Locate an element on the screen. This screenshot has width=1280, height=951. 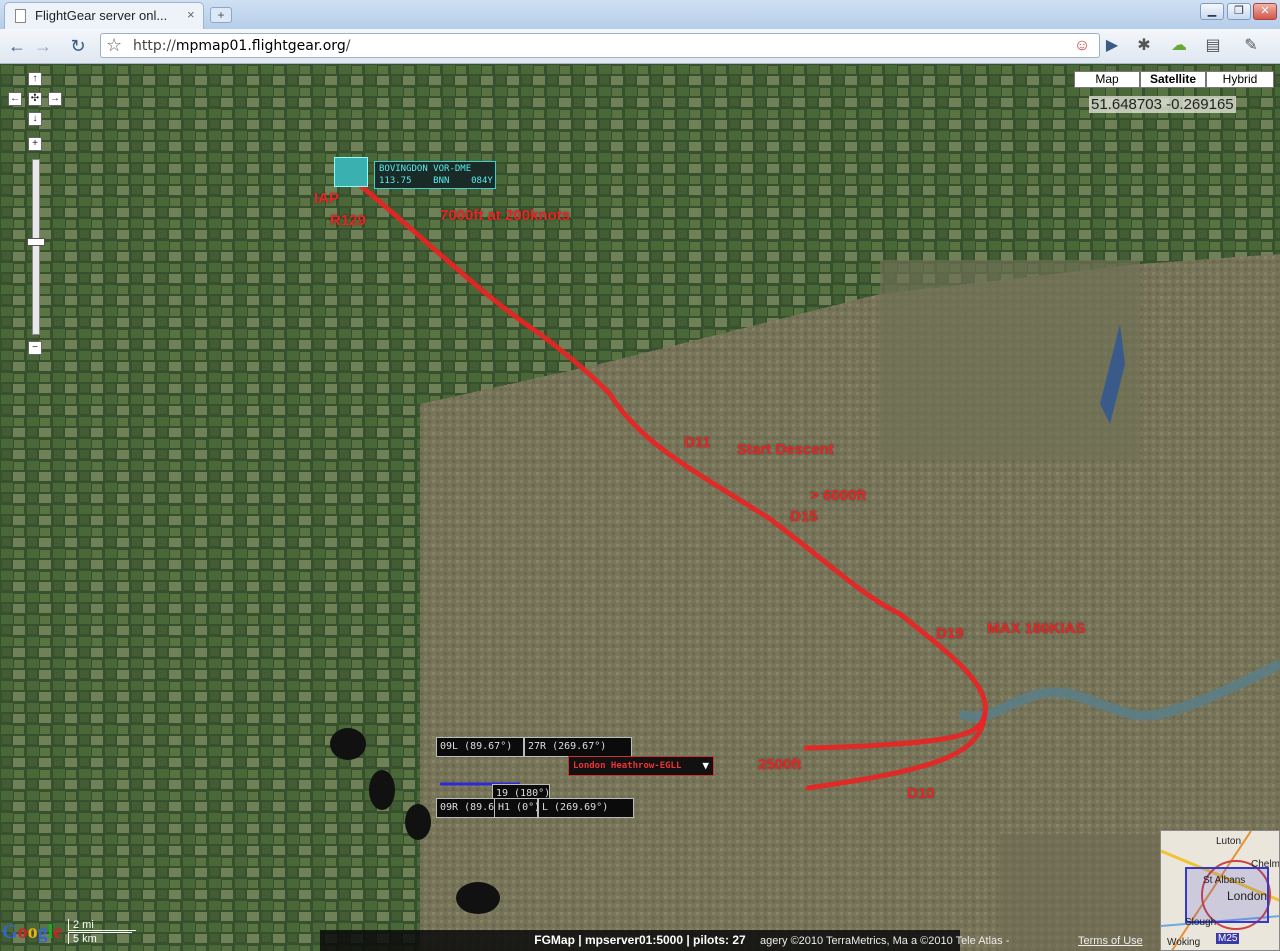
extension-icon: ☺ is located at coordinates (1082, 46).